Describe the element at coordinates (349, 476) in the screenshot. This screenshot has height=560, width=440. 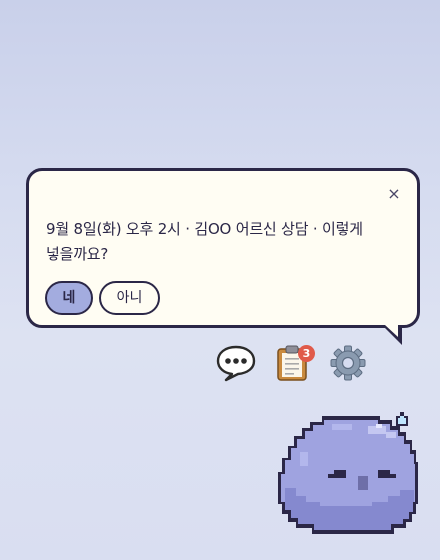
I see `blob-mascot` at that location.